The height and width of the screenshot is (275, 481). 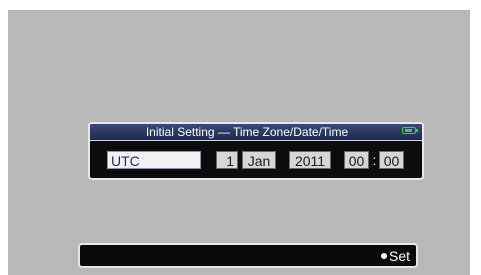 What do you see at coordinates (356, 160) in the screenshot?
I see `hour-field: 00` at bounding box center [356, 160].